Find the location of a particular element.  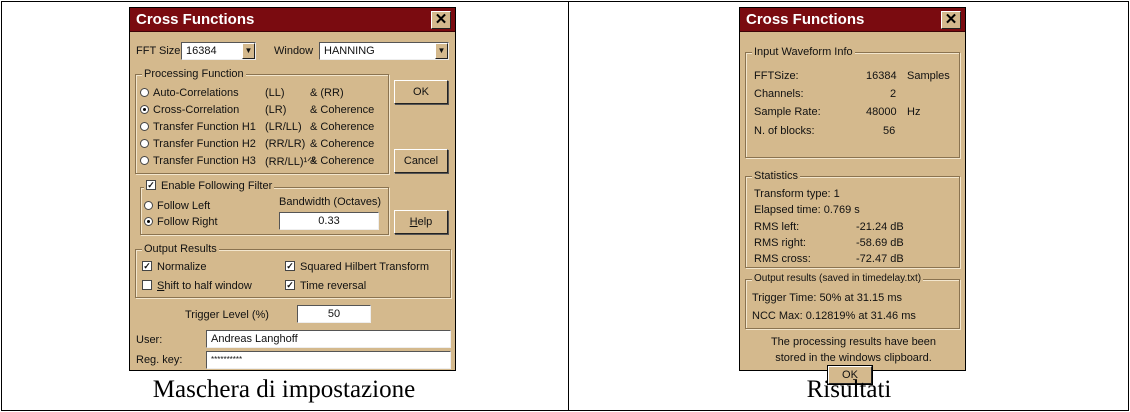

input-waveform-legend: Input Waveform Info is located at coordinates (803, 52).